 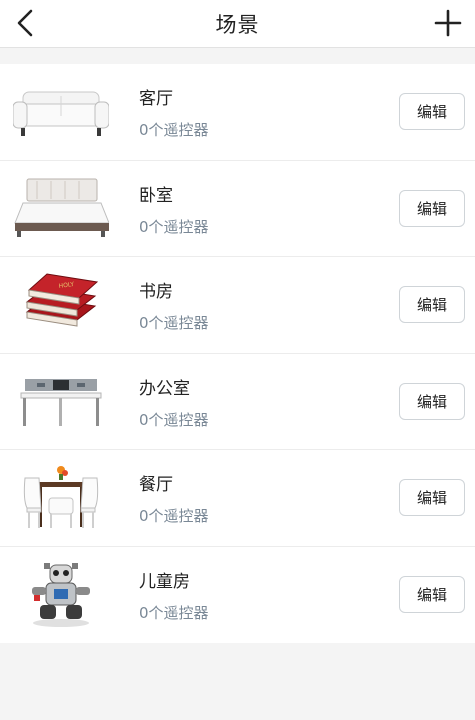 What do you see at coordinates (237, 498) in the screenshot?
I see `scene-row-dining-room: 餐厅 0个遥控器 编辑` at bounding box center [237, 498].